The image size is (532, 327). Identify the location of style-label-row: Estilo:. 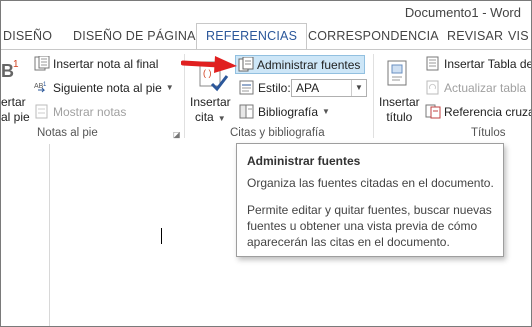
(265, 87).